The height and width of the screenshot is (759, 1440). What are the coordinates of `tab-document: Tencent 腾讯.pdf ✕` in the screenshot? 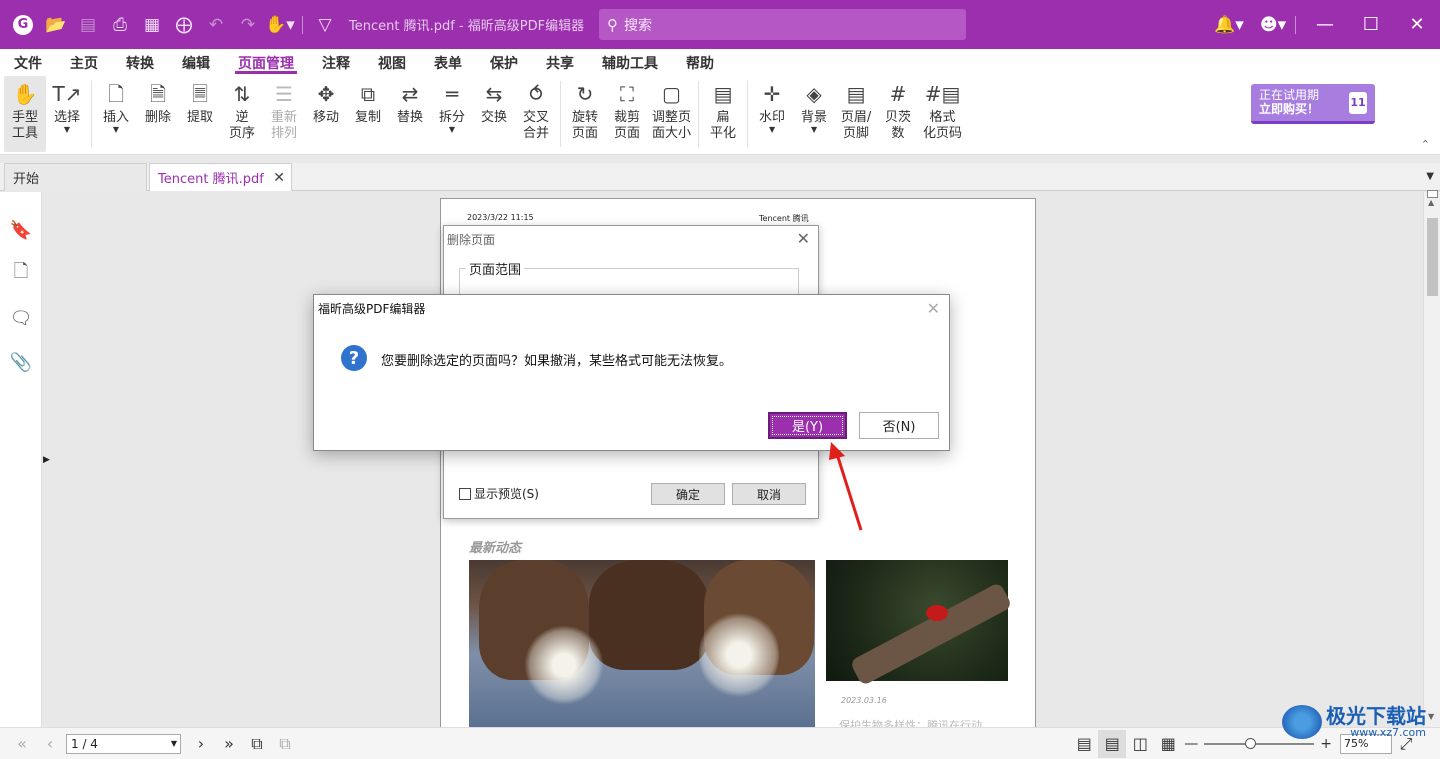 It's located at (220, 177).